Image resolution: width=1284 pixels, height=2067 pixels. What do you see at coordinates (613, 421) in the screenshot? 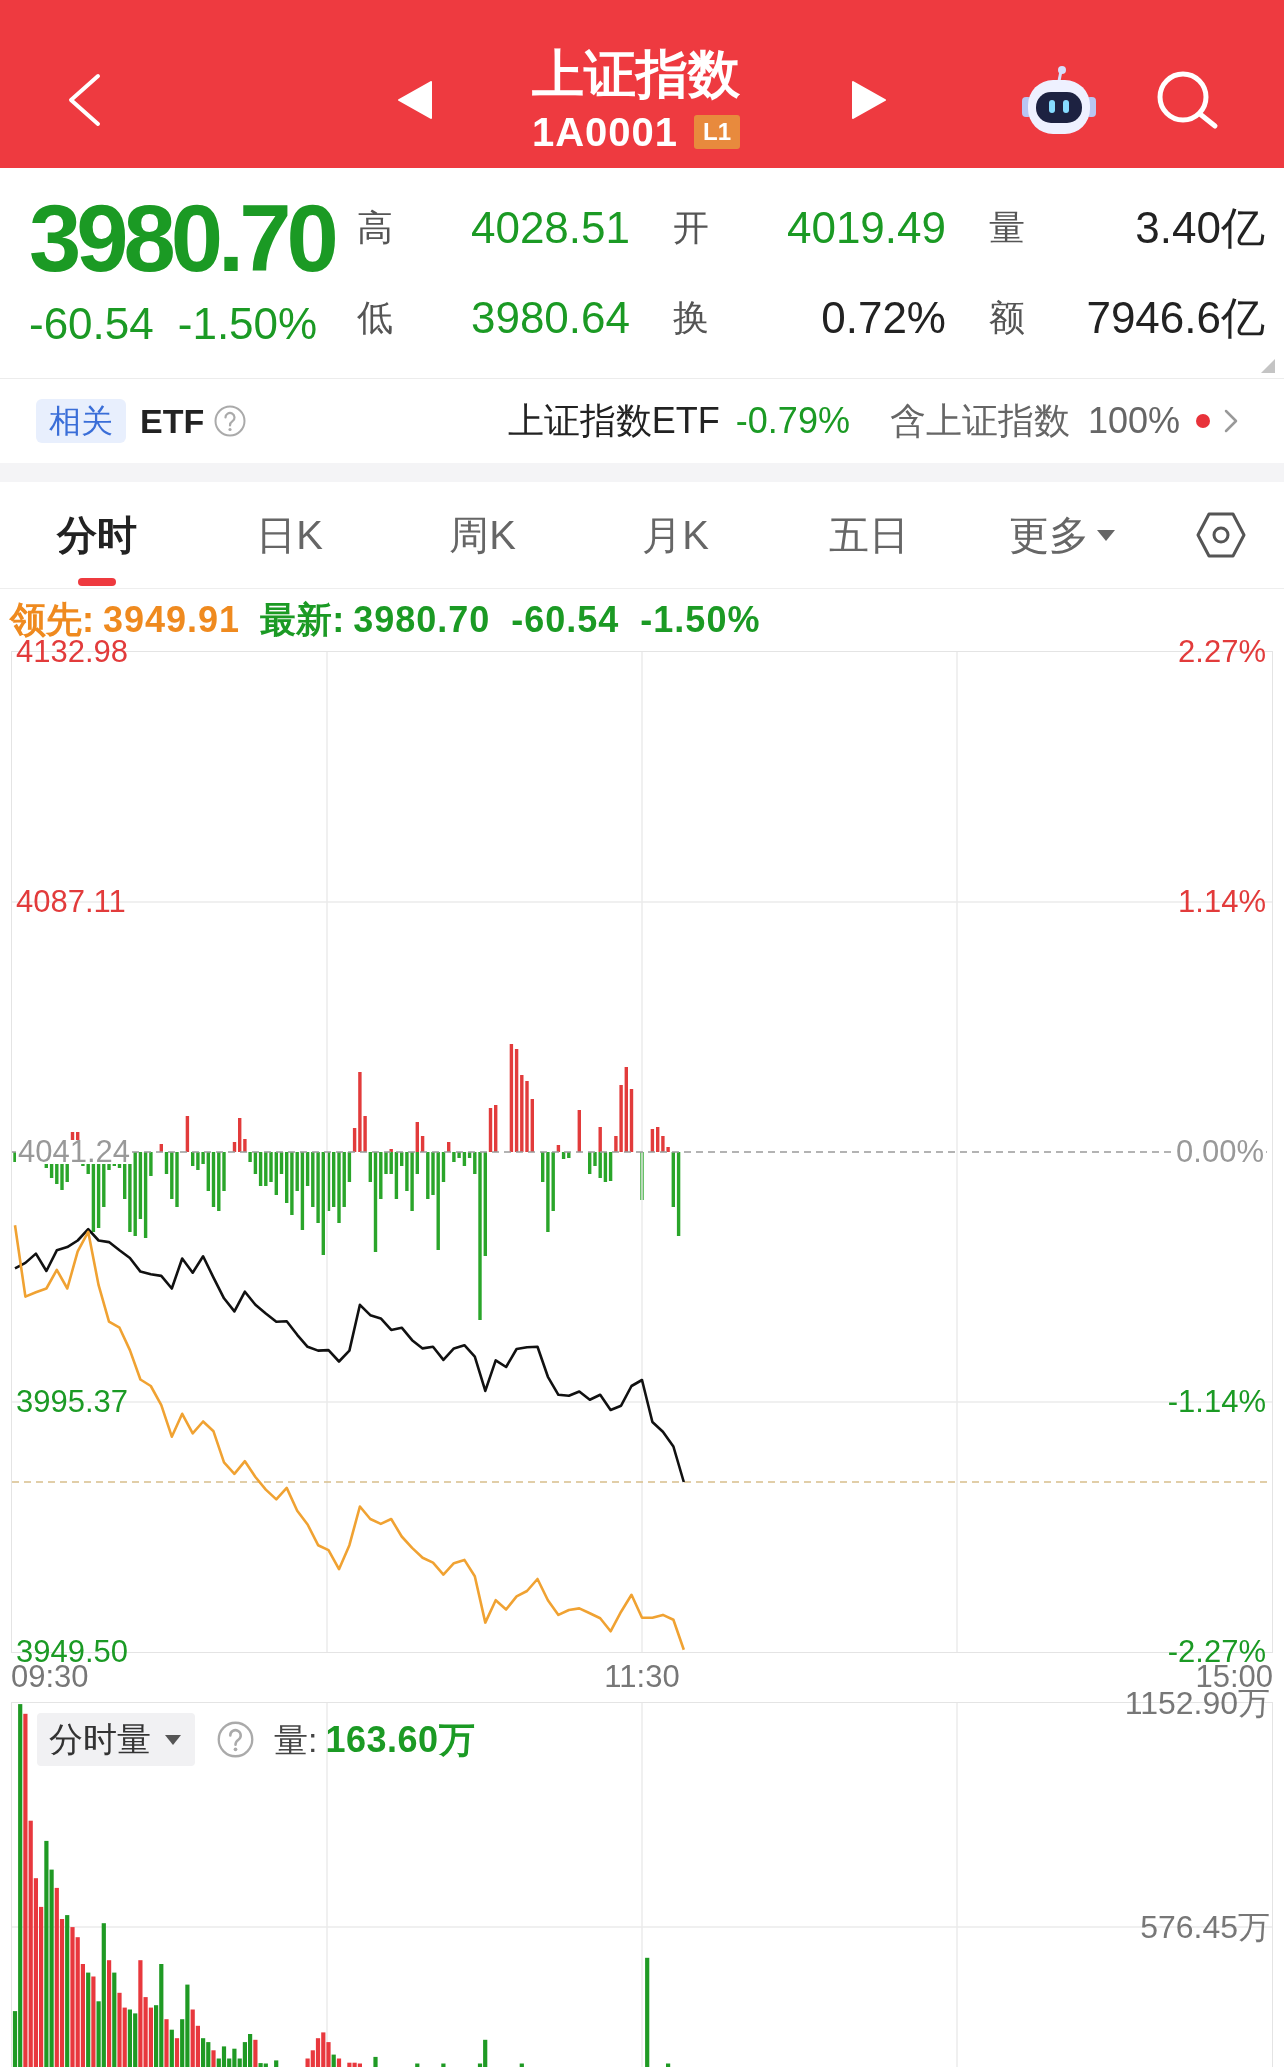
I see `fund-name: 上证指数ETF` at bounding box center [613, 421].